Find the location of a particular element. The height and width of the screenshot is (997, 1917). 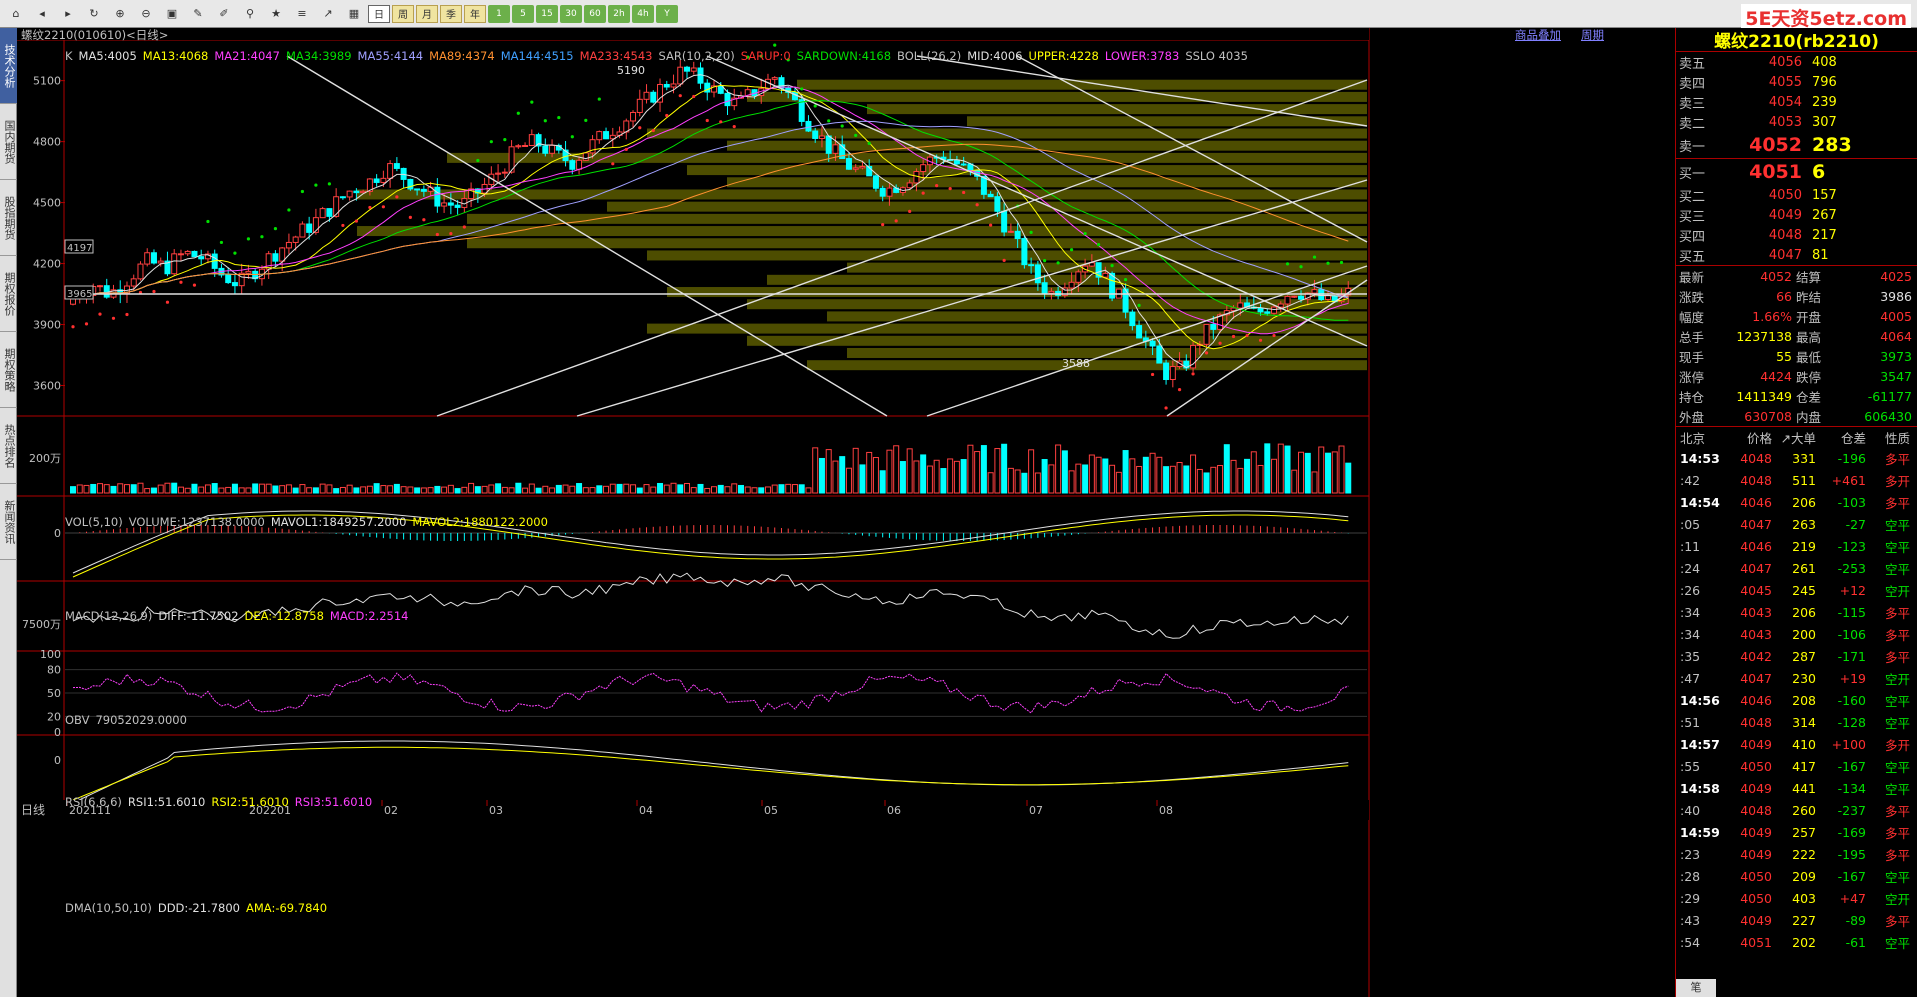

left-tab-0: 技术分析 is located at coordinates (8, 66).